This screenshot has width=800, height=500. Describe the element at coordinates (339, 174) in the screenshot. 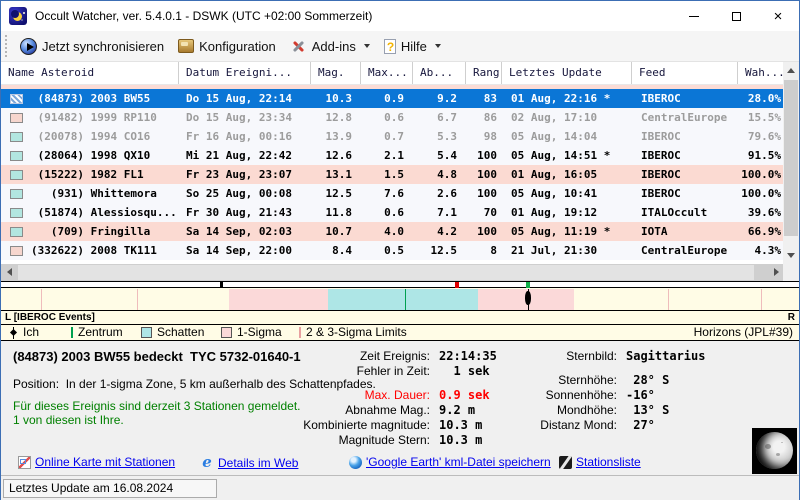

I see `cell-mag: 13.1` at that location.